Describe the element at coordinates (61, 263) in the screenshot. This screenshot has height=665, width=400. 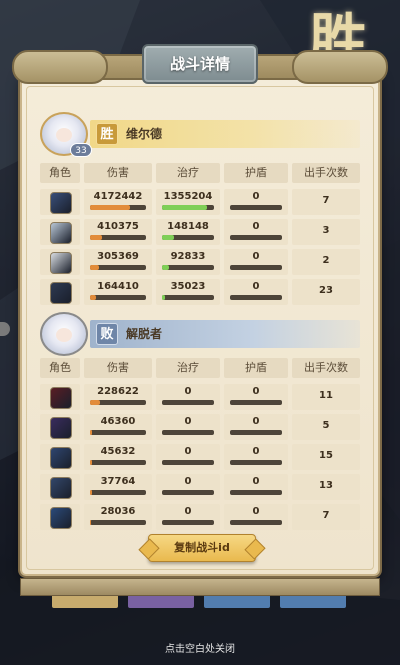
I see `white-beast-hero-icon` at that location.